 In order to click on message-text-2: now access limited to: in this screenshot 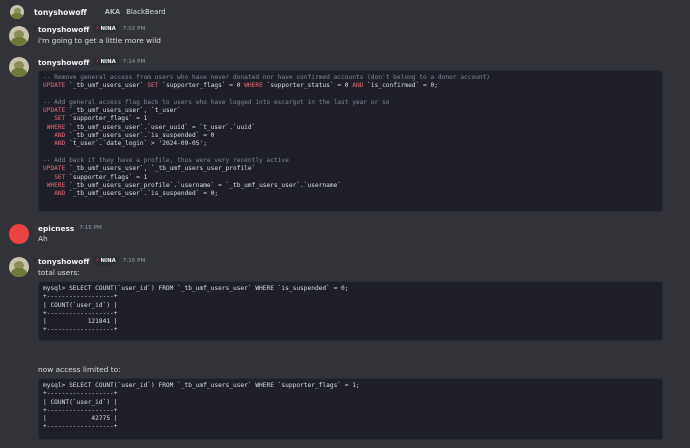, I will do `click(79, 369)`.